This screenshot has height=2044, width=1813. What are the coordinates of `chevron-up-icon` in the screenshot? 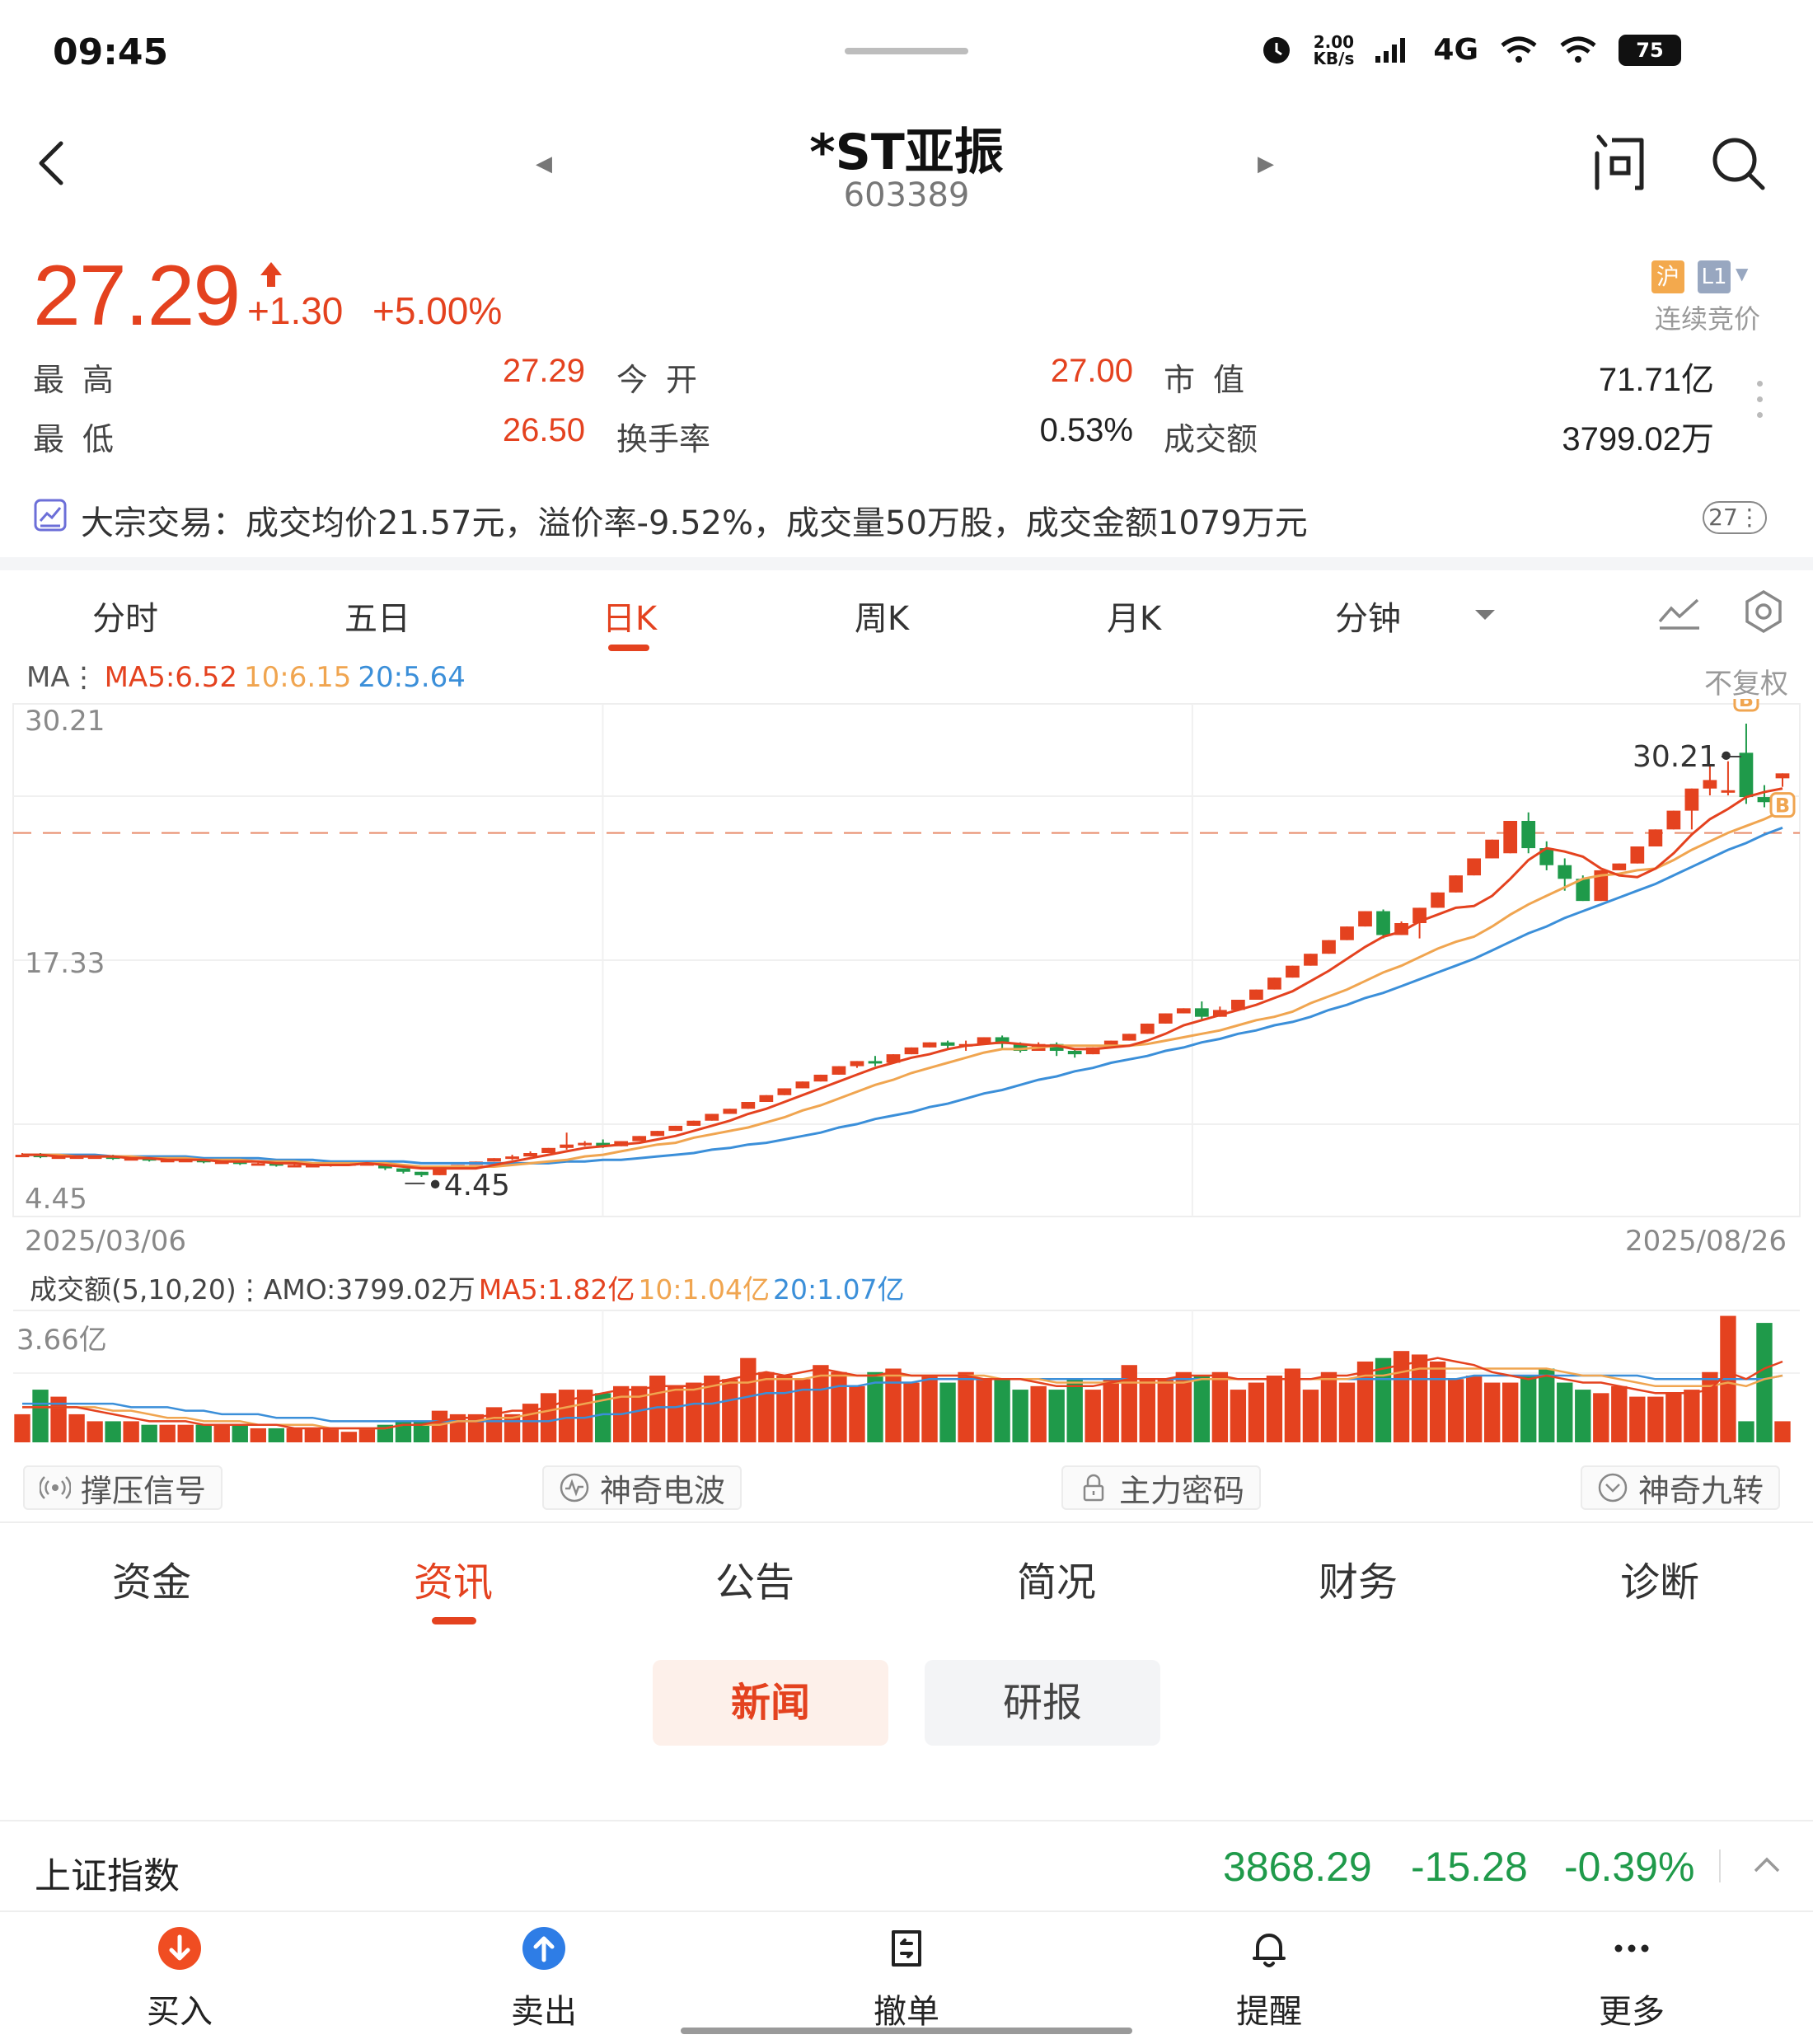 It's located at (1767, 1864).